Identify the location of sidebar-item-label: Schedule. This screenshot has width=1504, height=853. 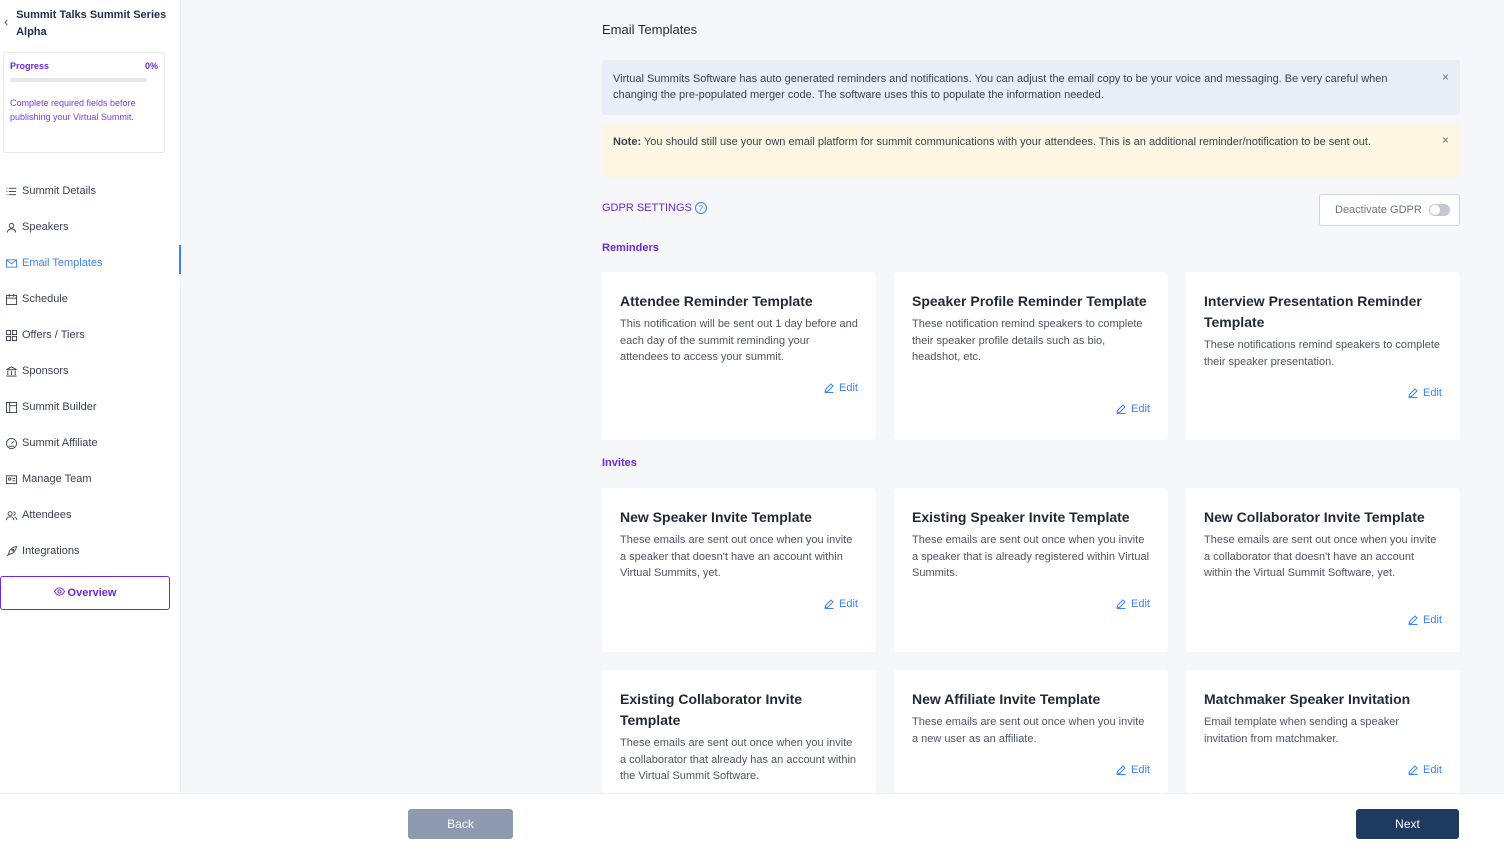
(45, 299).